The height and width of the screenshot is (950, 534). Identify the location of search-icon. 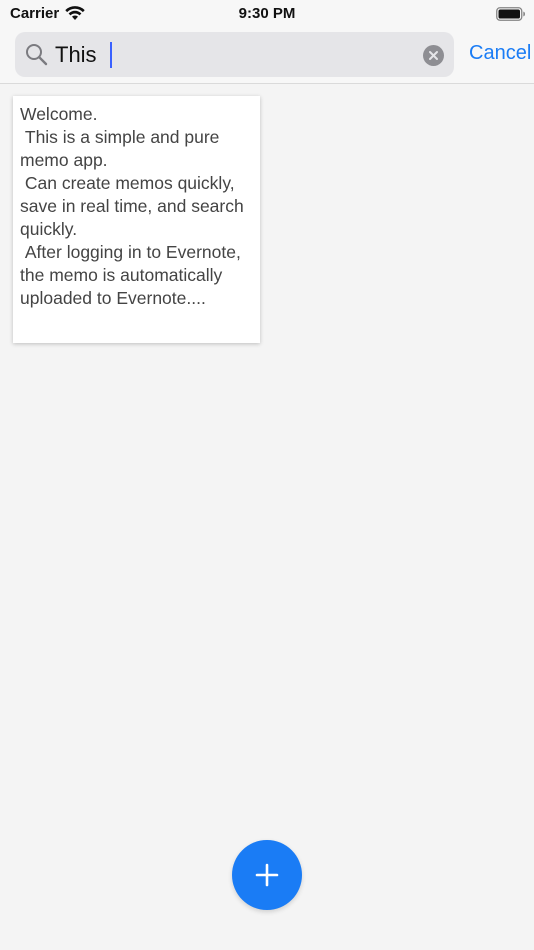
(36, 54).